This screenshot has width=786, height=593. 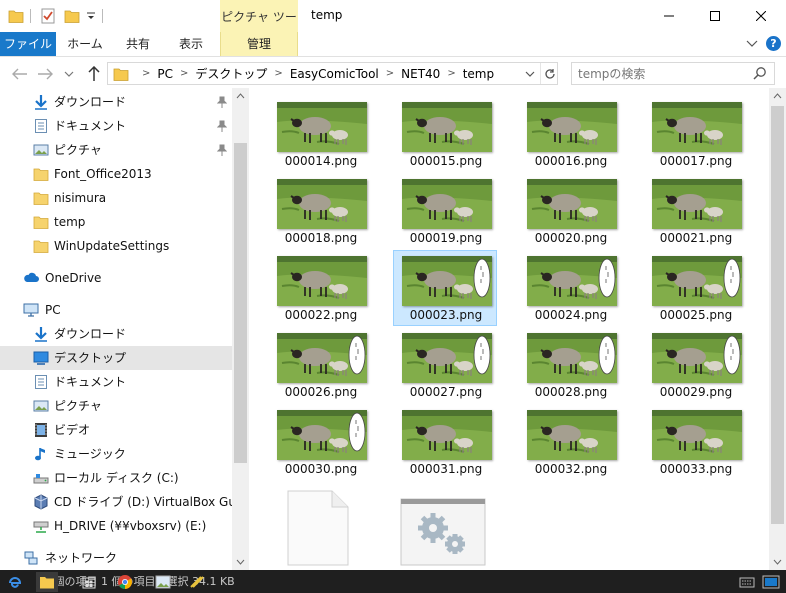 I want to click on forward-button, so click(x=45, y=74).